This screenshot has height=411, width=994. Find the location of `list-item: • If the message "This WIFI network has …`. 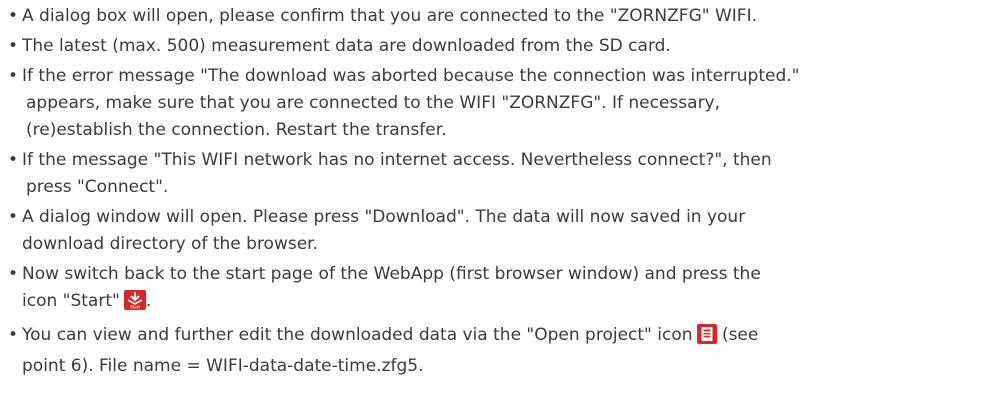

list-item: • If the message "This WIFI network has … is located at coordinates (500, 174).